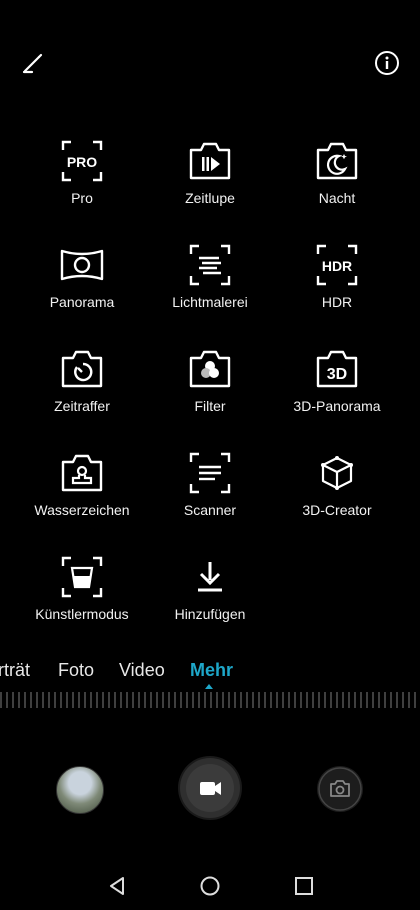  What do you see at coordinates (210, 302) in the screenshot?
I see `mode-label: Lichtmalerei` at bounding box center [210, 302].